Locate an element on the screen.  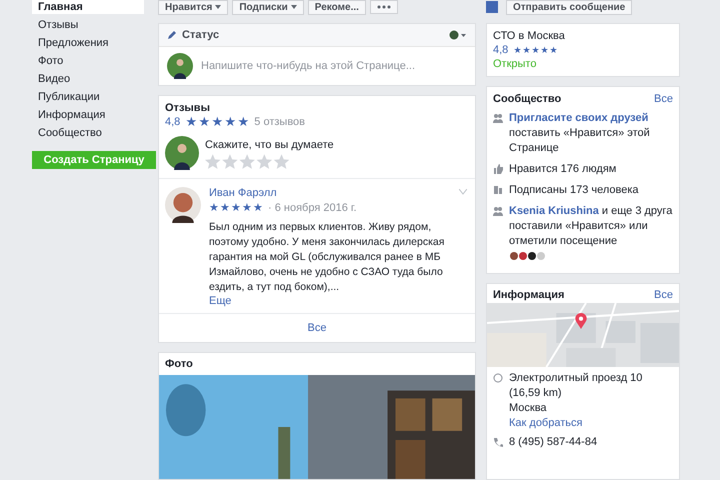
info-title: Информация is located at coordinates (528, 295).